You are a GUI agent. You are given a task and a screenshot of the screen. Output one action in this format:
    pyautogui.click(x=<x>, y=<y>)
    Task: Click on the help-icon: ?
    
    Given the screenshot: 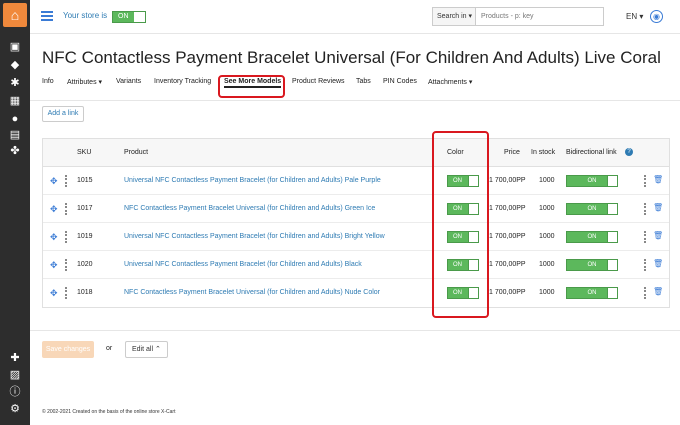 What is the action you would take?
    pyautogui.click(x=629, y=152)
    